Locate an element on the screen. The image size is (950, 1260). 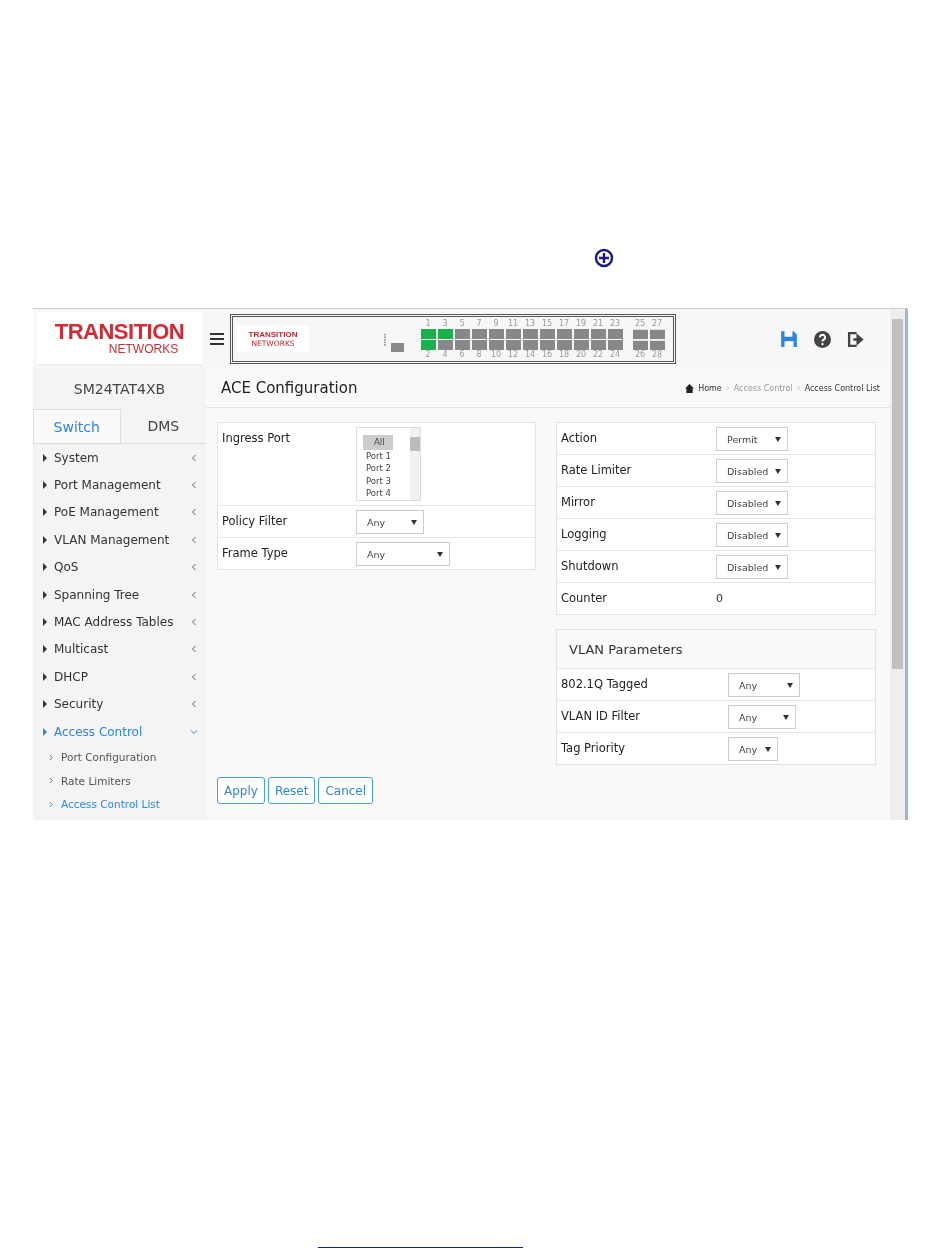
menu-icon is located at coordinates (217, 339).